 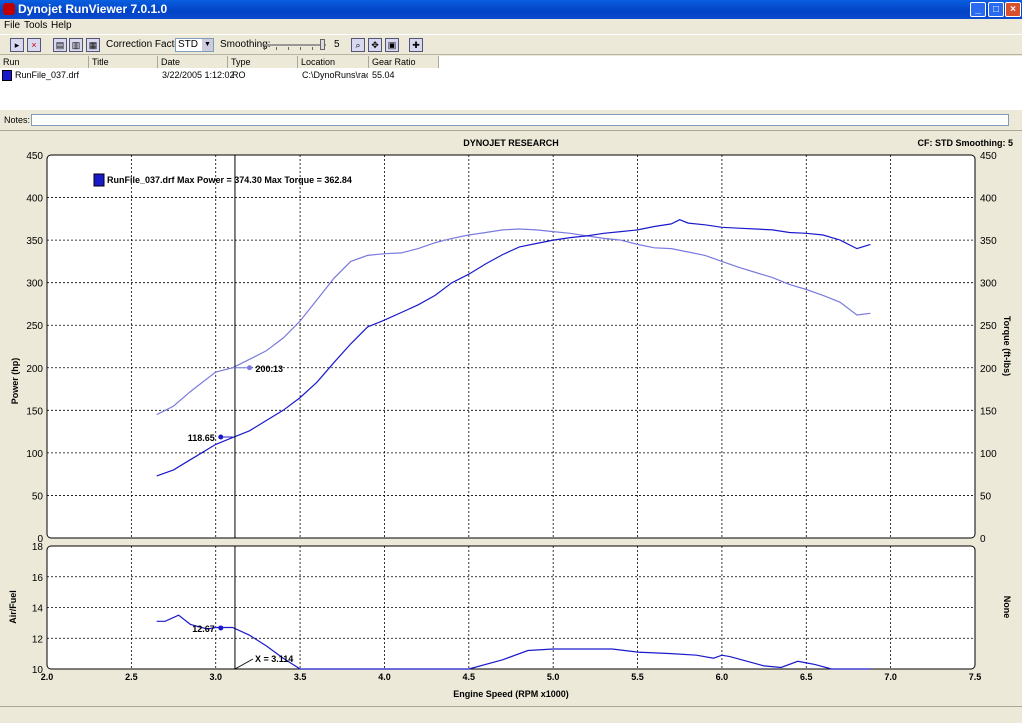 What do you see at coordinates (358, 45) in the screenshot?
I see `zoom-icon: ⌕` at bounding box center [358, 45].